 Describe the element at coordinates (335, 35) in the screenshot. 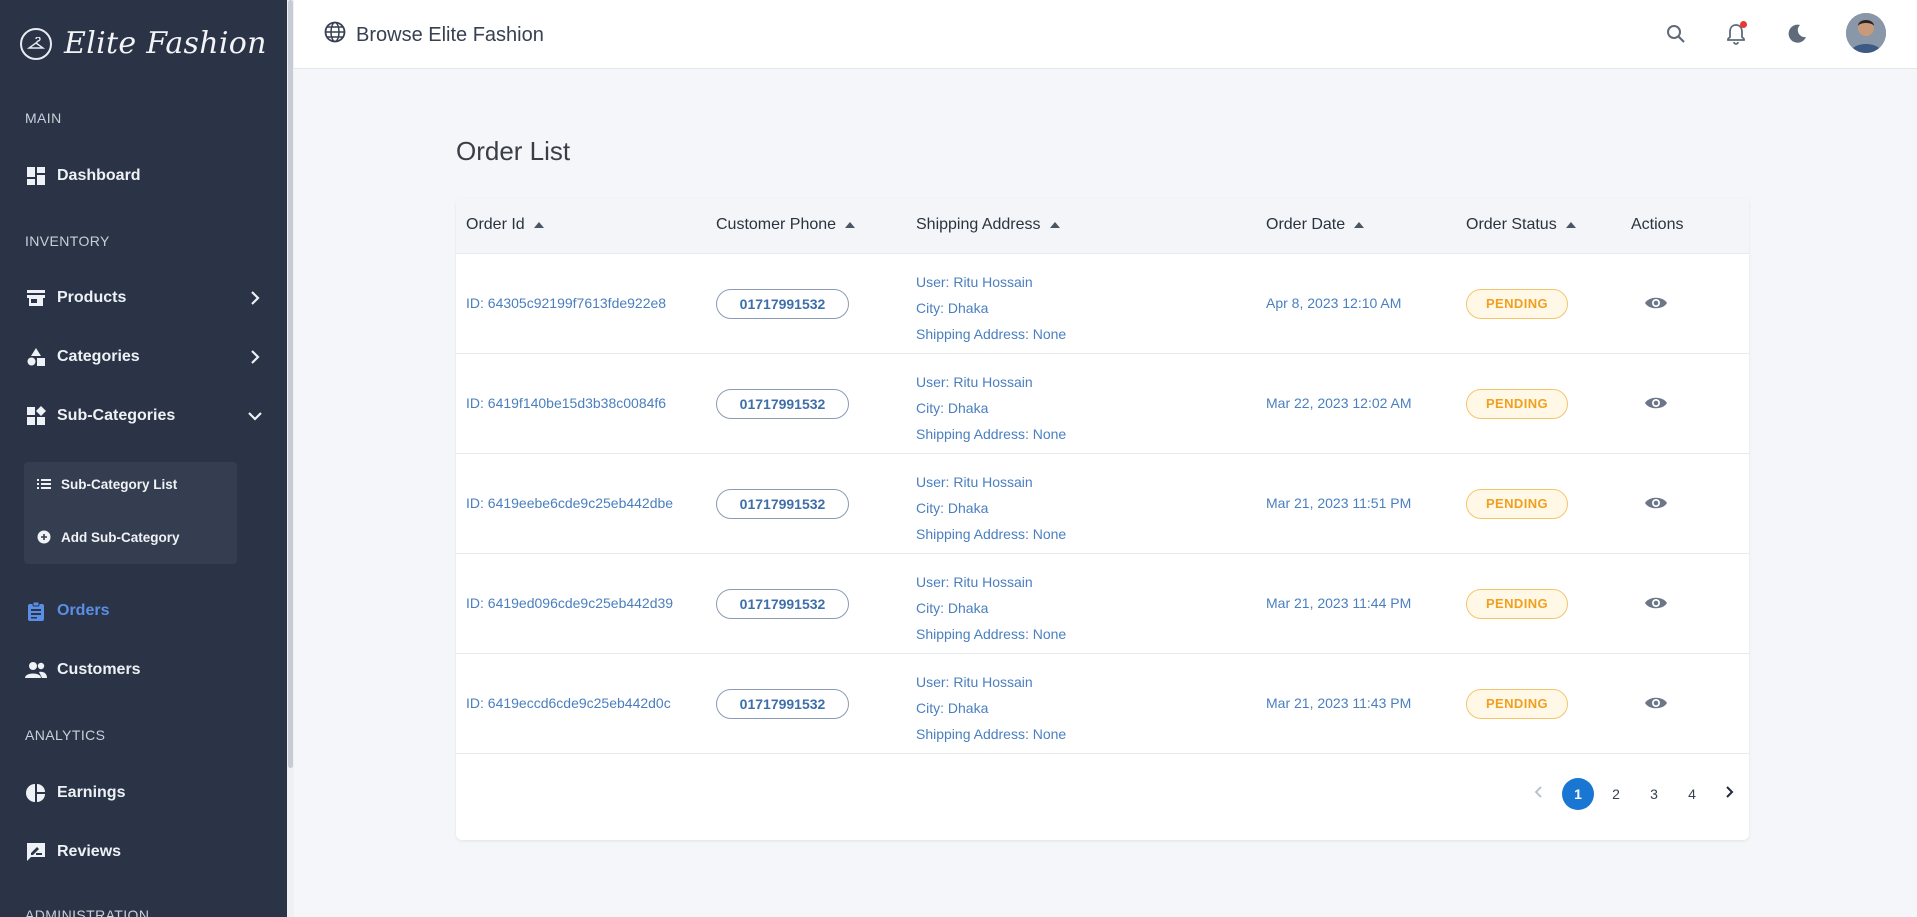

I see `globe-icon` at that location.